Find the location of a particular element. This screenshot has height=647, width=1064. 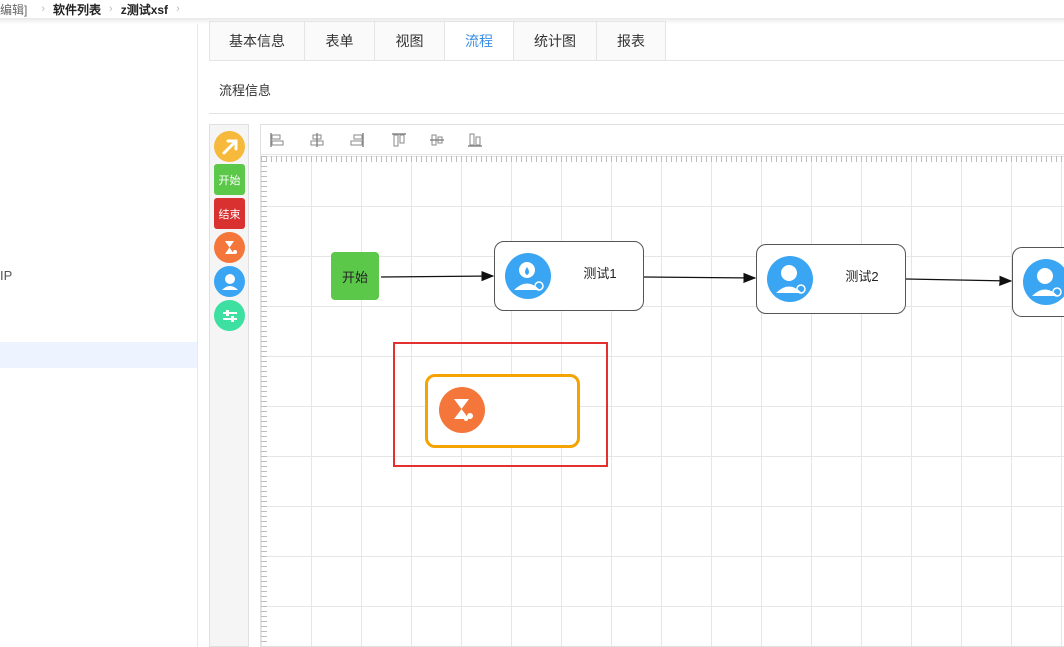

tab-report: 报表 is located at coordinates (631, 41).